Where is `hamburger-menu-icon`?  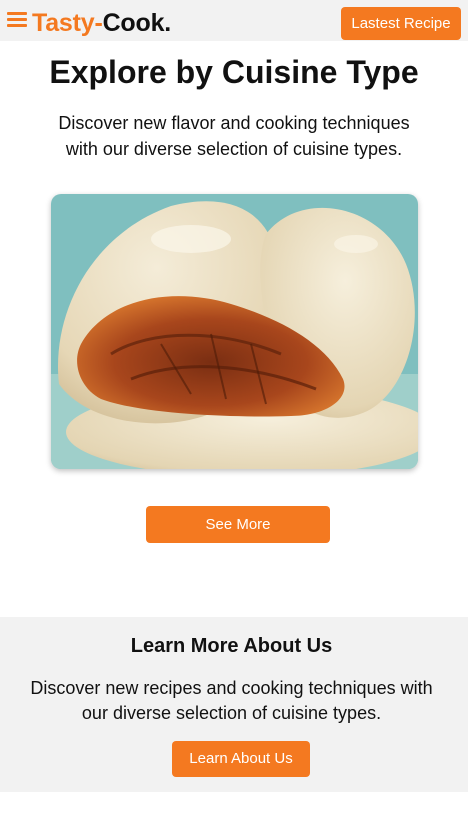
hamburger-menu-icon is located at coordinates (17, 20).